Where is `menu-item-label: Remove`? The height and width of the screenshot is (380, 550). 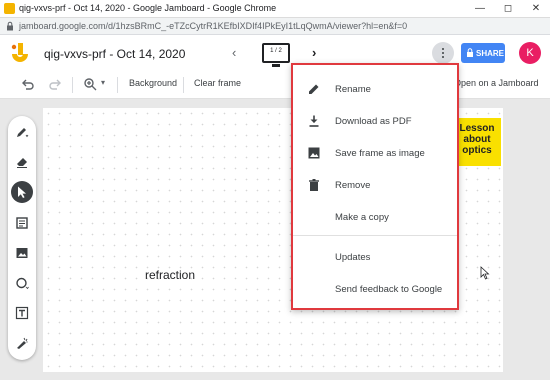 menu-item-label: Remove is located at coordinates (353, 185).